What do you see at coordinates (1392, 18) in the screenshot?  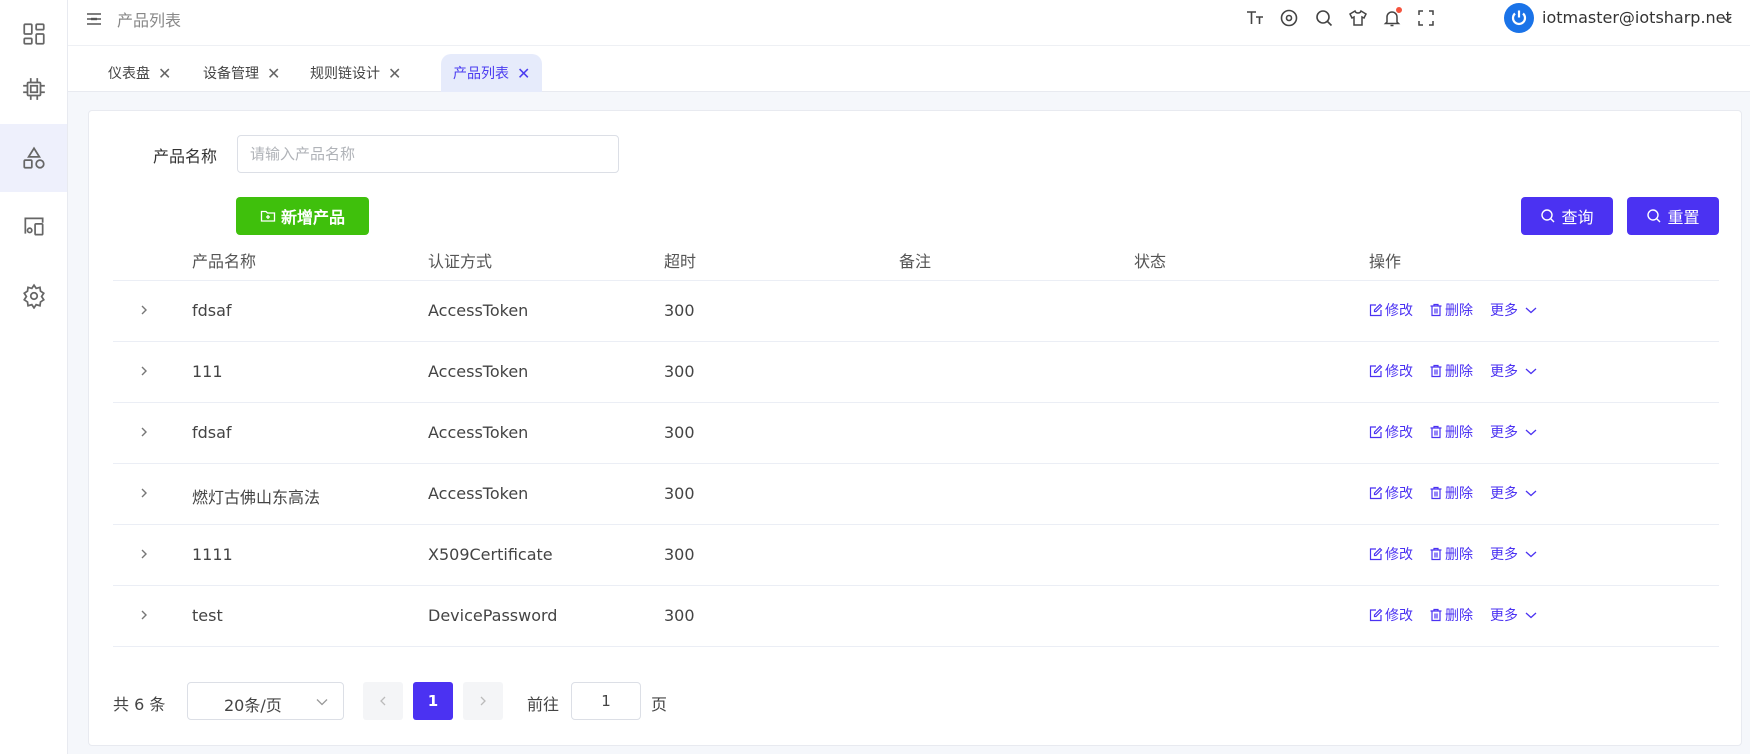 I see `notifications-button` at bounding box center [1392, 18].